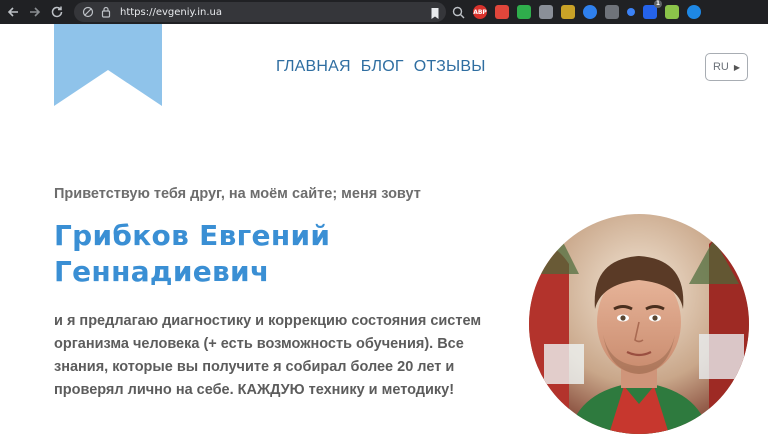 This screenshot has height=434, width=768. I want to click on browser-toolbar: https://evgeniy.in.ua ABP 1, so click(384, 12).